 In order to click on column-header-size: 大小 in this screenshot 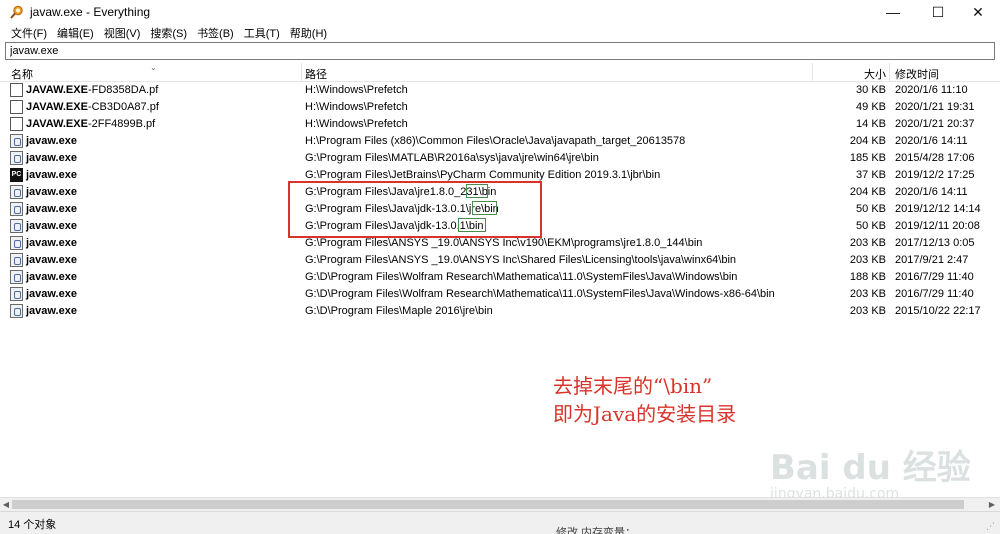, I will do `click(875, 74)`.